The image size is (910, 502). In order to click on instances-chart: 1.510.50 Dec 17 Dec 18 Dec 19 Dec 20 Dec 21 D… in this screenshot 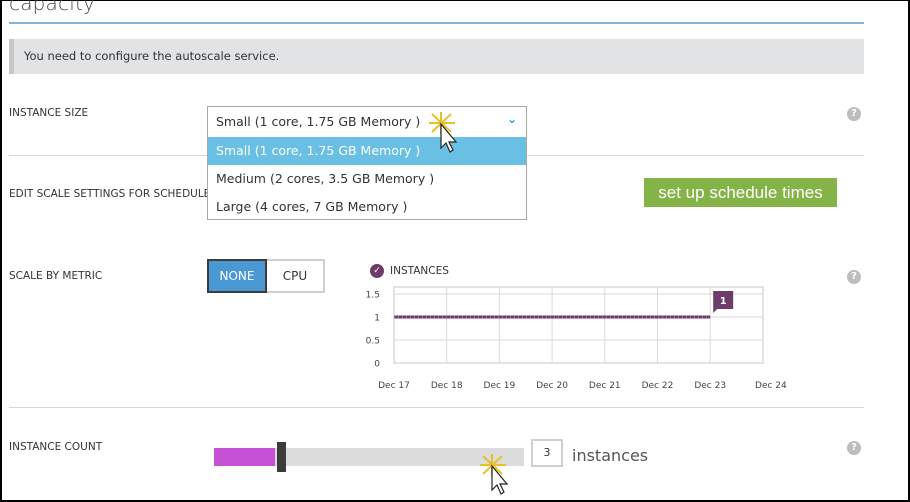, I will do `click(576, 338)`.